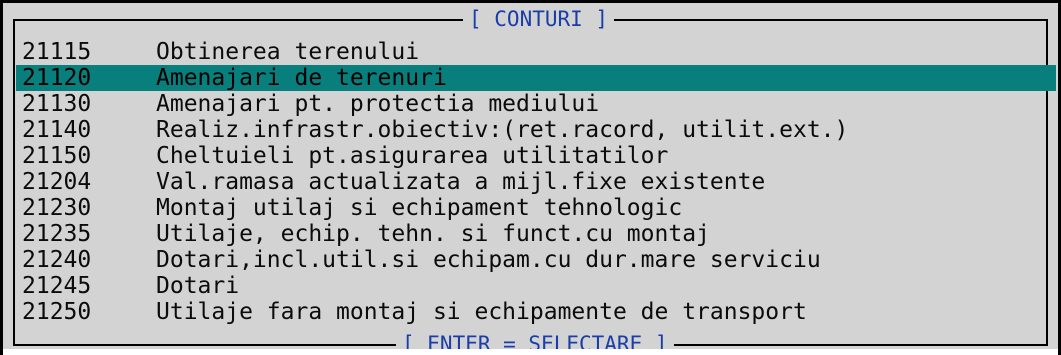  Describe the element at coordinates (57, 156) in the screenshot. I see `account-code: 21150` at that location.